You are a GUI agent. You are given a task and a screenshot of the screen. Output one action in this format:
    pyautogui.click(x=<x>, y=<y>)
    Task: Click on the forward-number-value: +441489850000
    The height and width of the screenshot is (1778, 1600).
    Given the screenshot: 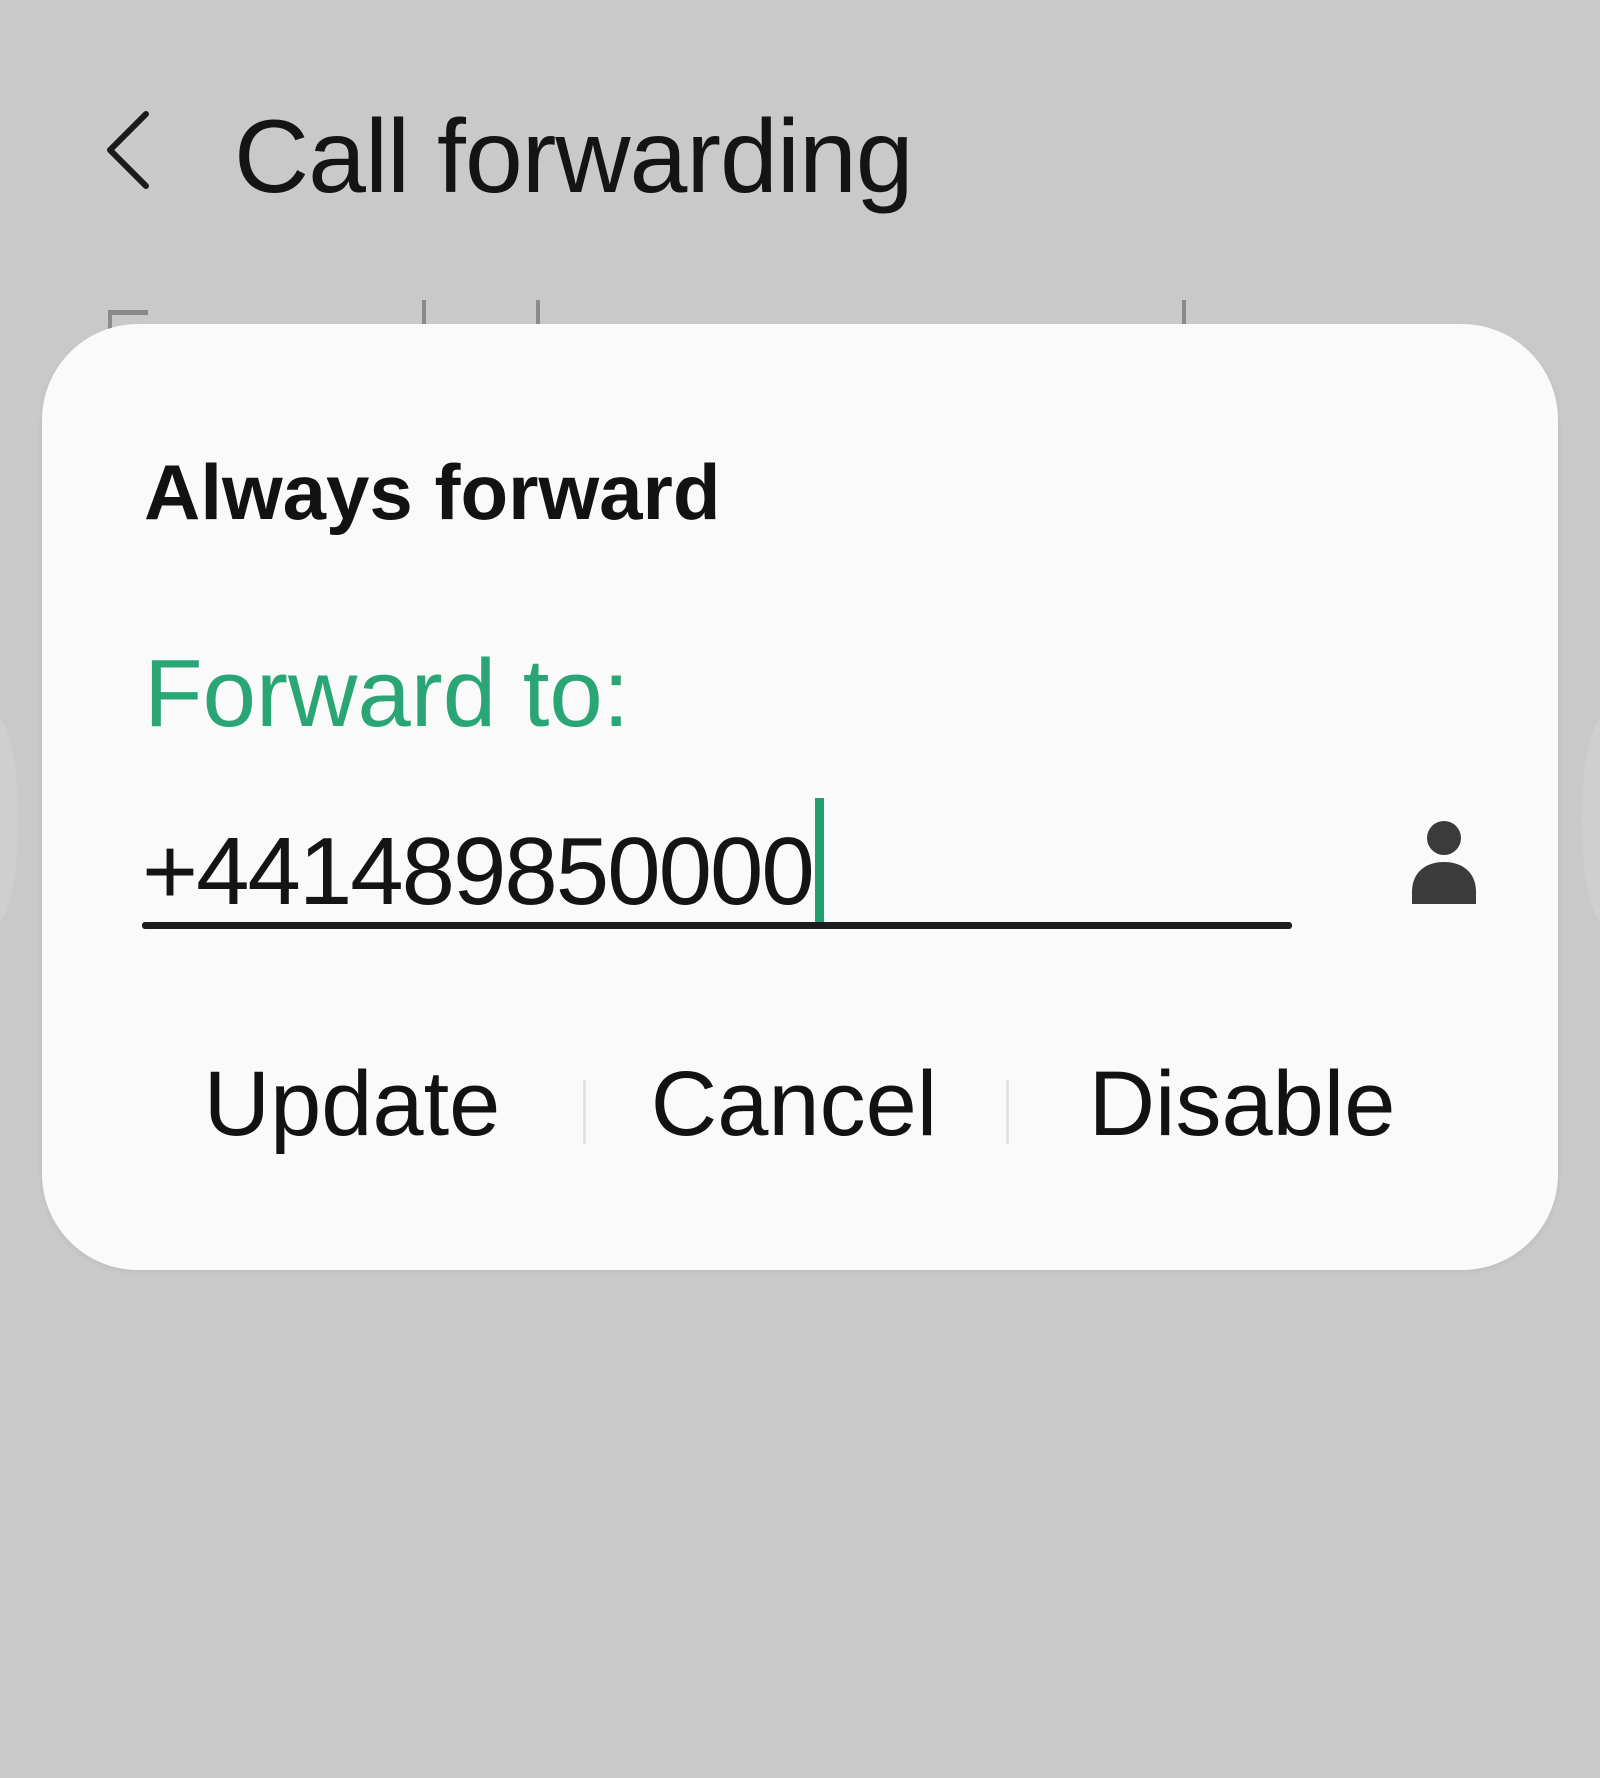 What is the action you would take?
    pyautogui.click(x=478, y=871)
    